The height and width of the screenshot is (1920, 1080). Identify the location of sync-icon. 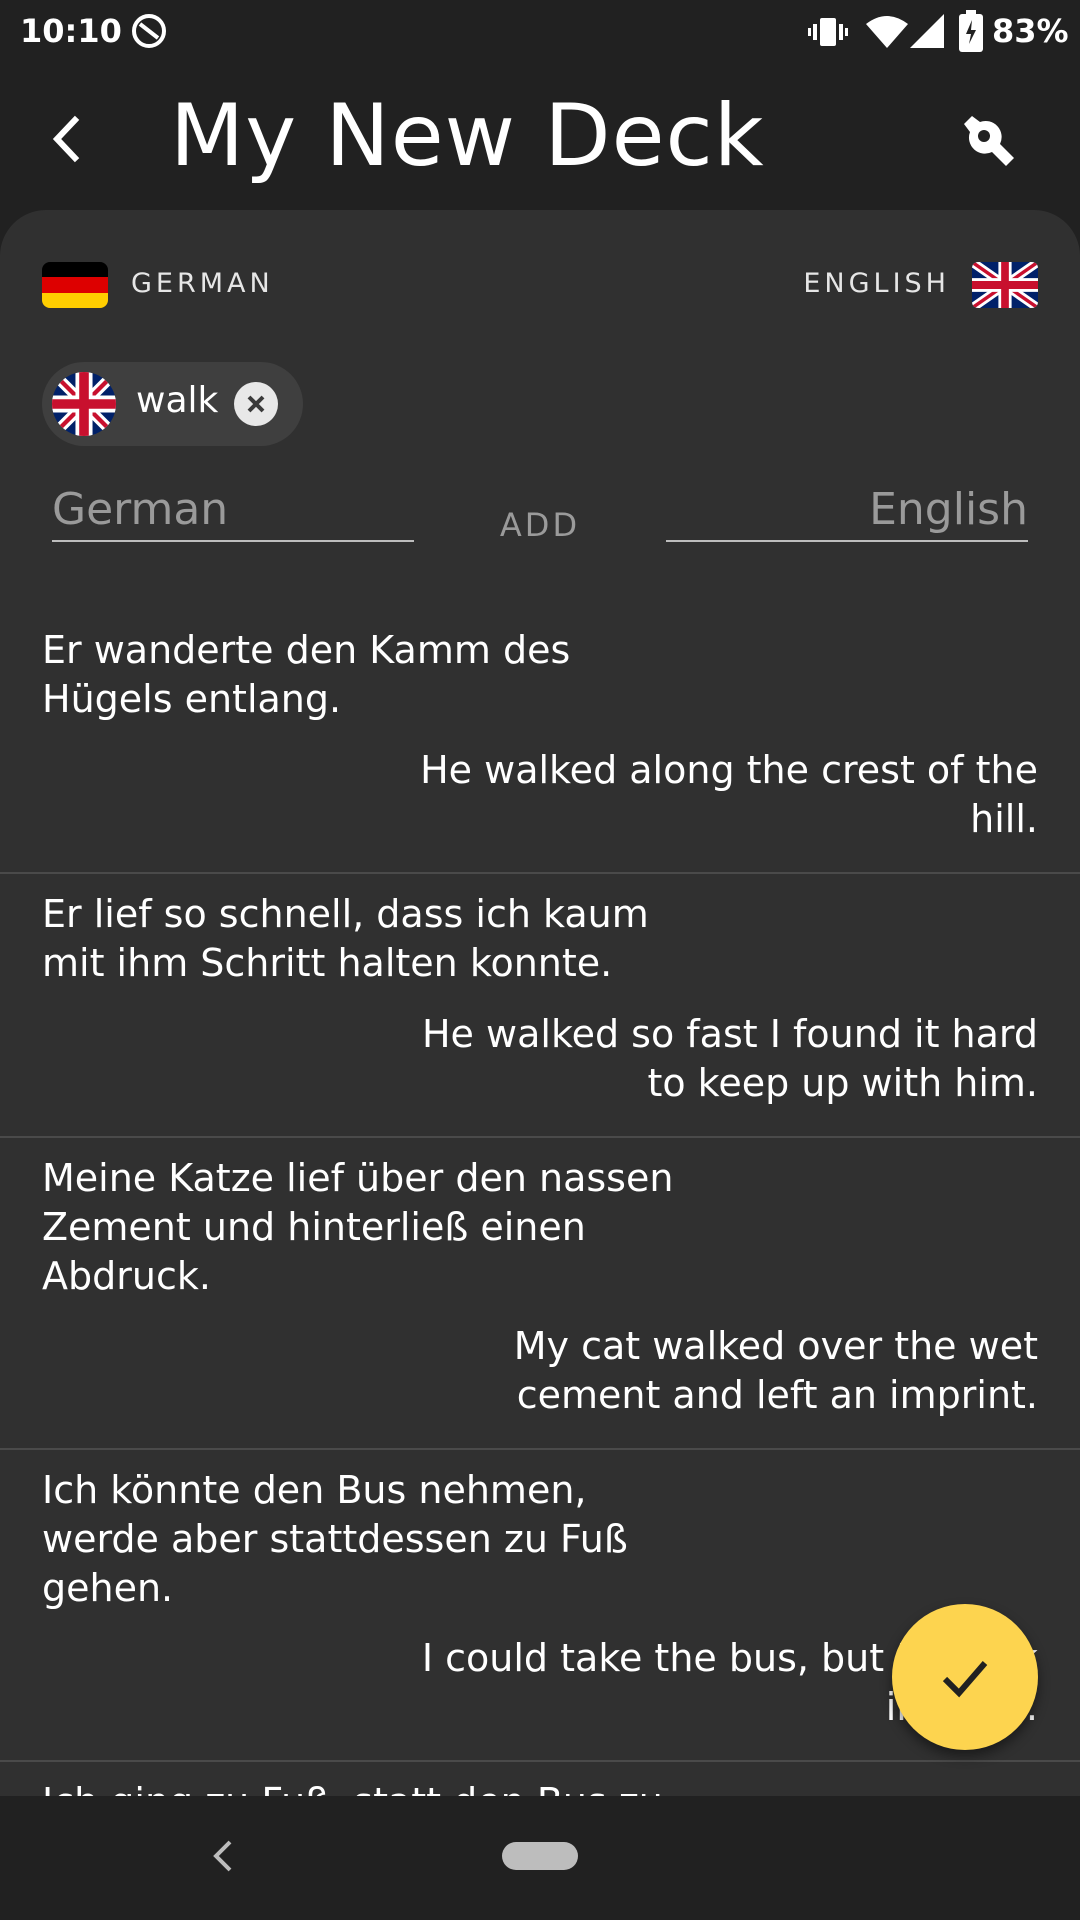
(149, 31).